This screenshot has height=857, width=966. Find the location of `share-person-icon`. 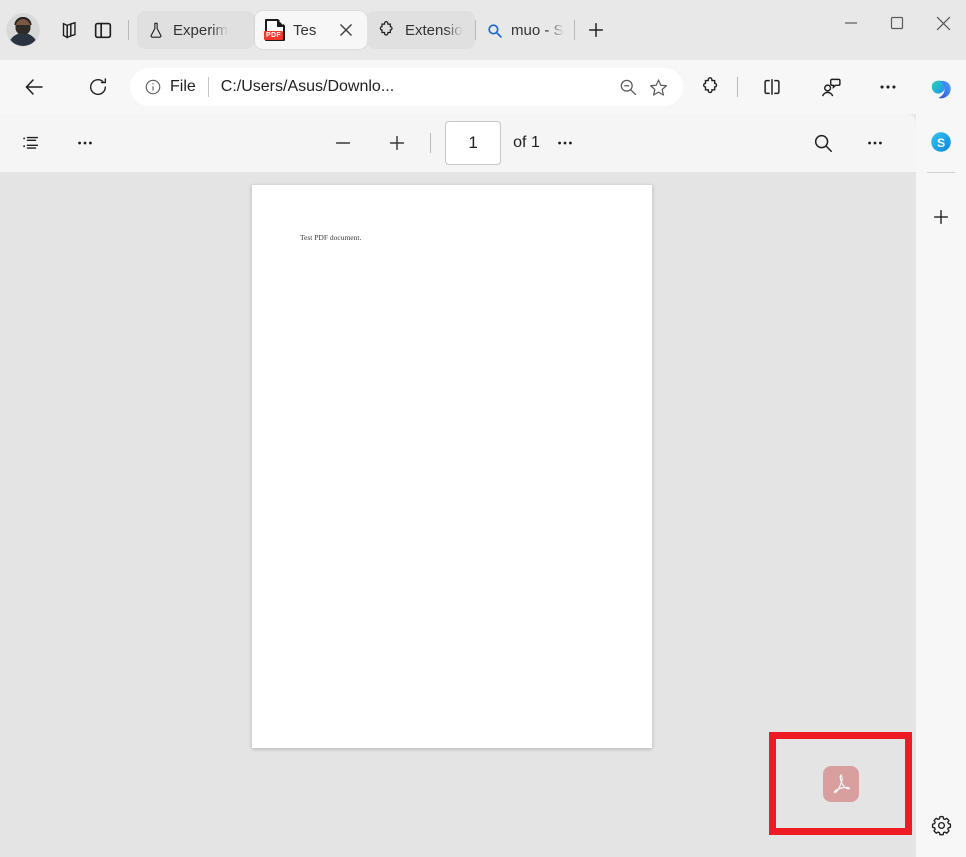

share-person-icon is located at coordinates (831, 87).